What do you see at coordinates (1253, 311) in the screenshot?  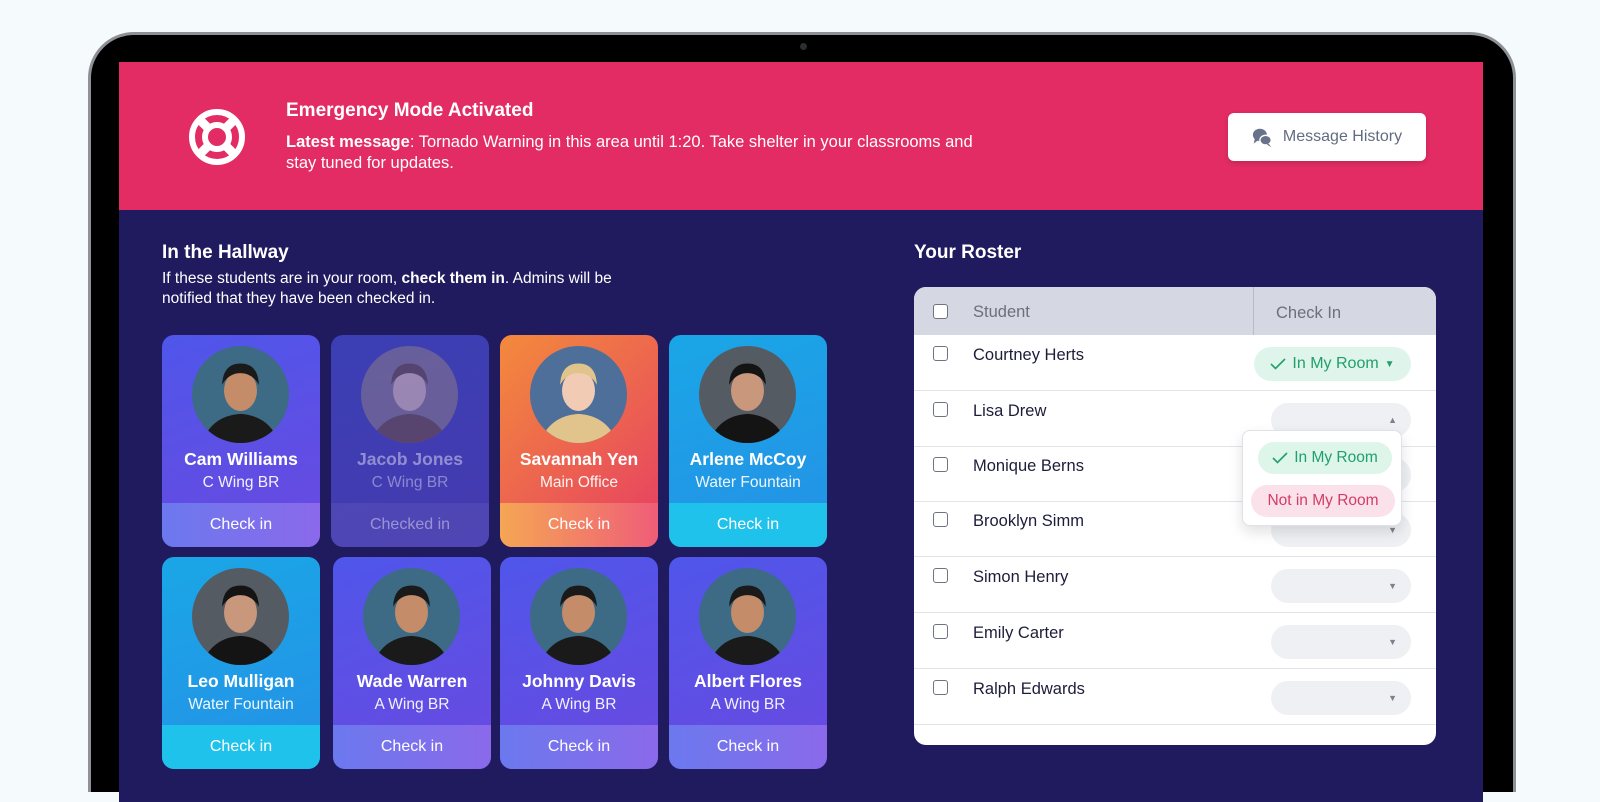 I see `column-divider` at bounding box center [1253, 311].